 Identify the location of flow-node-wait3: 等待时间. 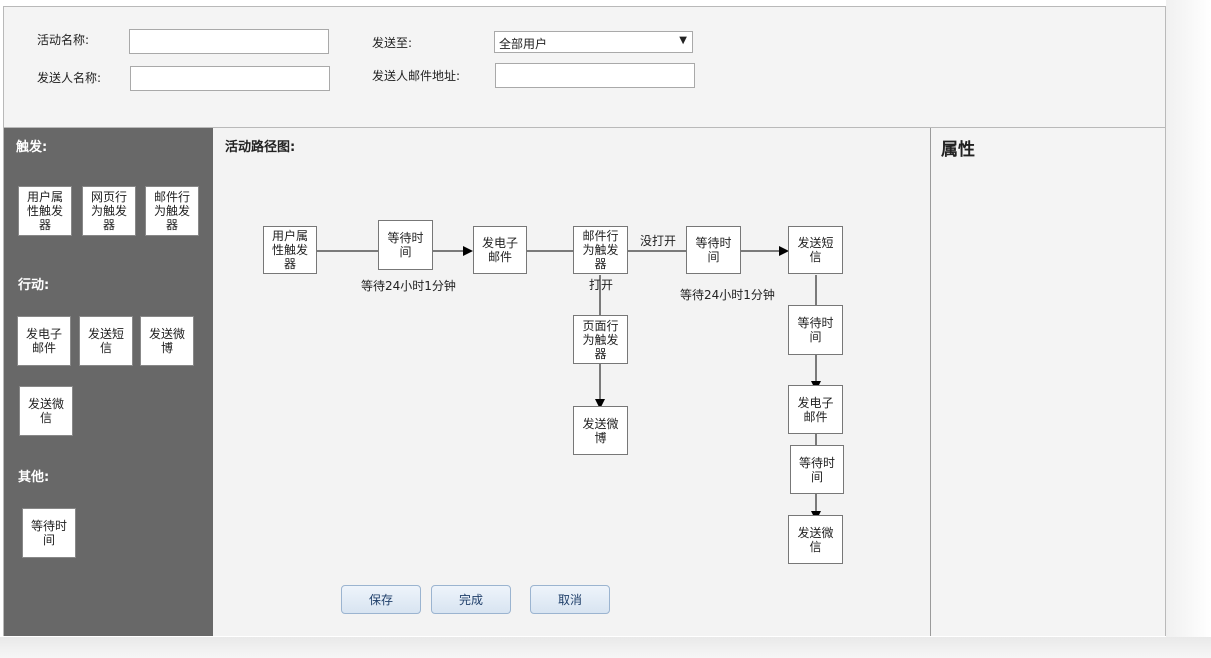
(815, 330).